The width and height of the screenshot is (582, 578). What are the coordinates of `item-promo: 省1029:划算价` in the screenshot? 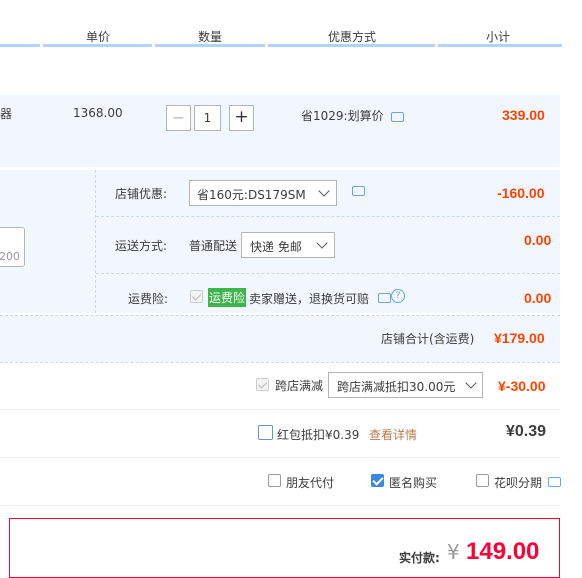 It's located at (342, 116).